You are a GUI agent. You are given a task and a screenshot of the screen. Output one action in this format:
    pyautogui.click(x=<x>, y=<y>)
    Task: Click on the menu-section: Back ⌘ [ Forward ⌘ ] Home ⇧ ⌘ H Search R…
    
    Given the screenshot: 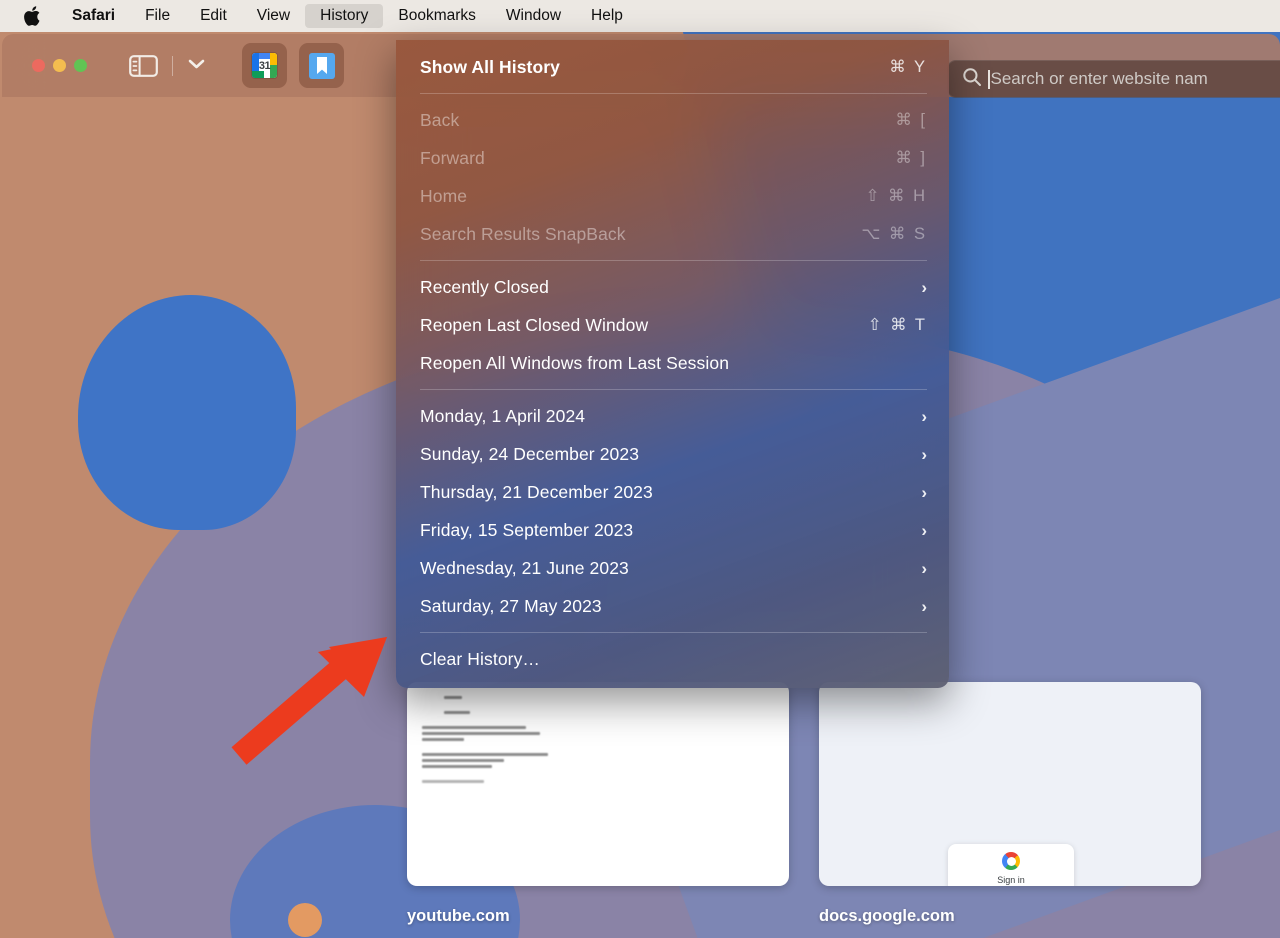 What is the action you would take?
    pyautogui.click(x=672, y=177)
    